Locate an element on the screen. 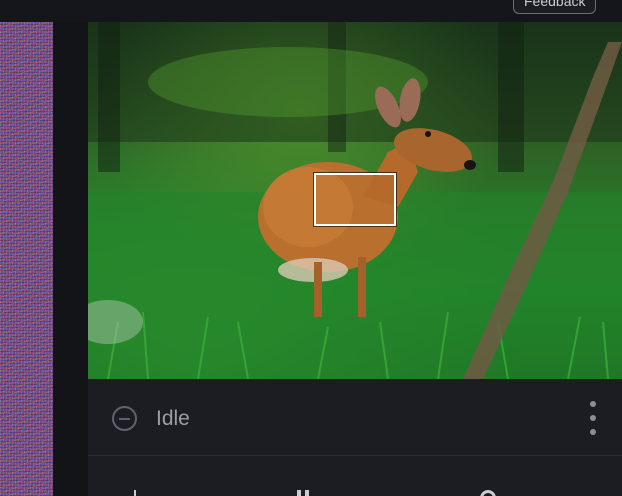 The height and width of the screenshot is (496, 622). more-vertical-icon is located at coordinates (593, 418).